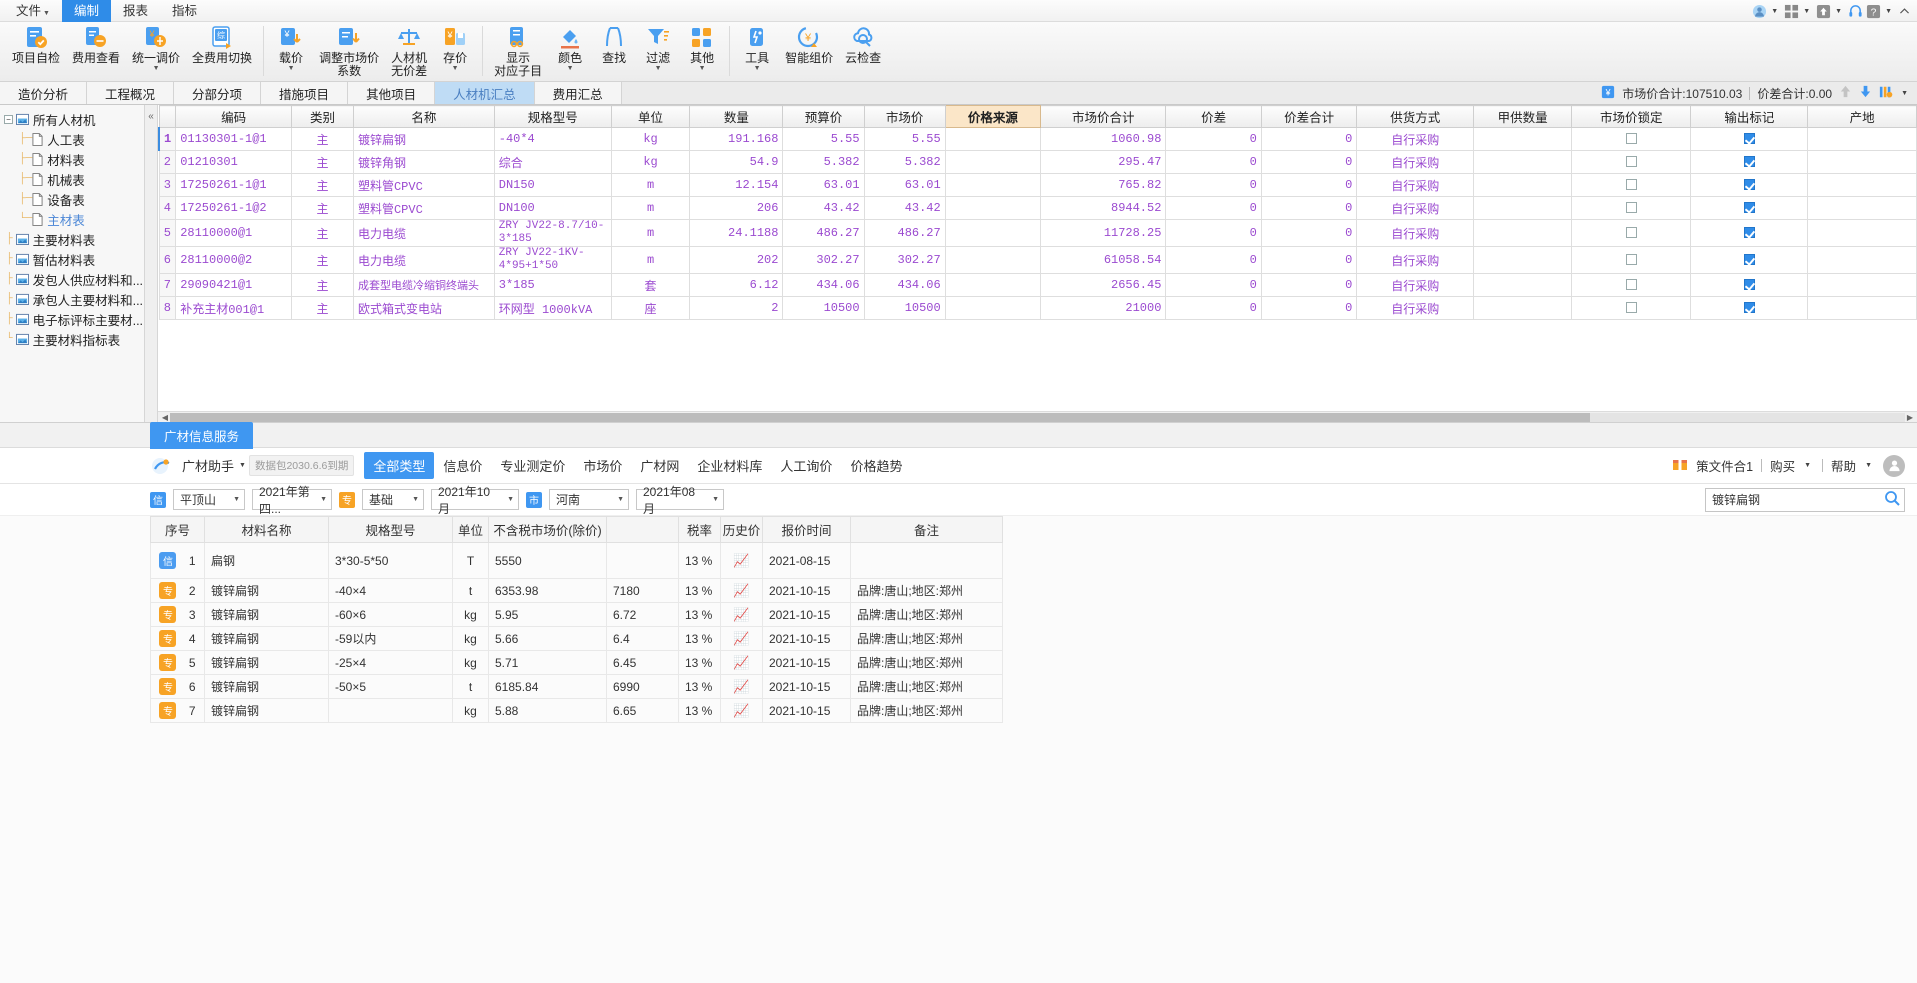 This screenshot has height=983, width=1917. I want to click on material-search-box: 镀锌扁钢, so click(1805, 499).